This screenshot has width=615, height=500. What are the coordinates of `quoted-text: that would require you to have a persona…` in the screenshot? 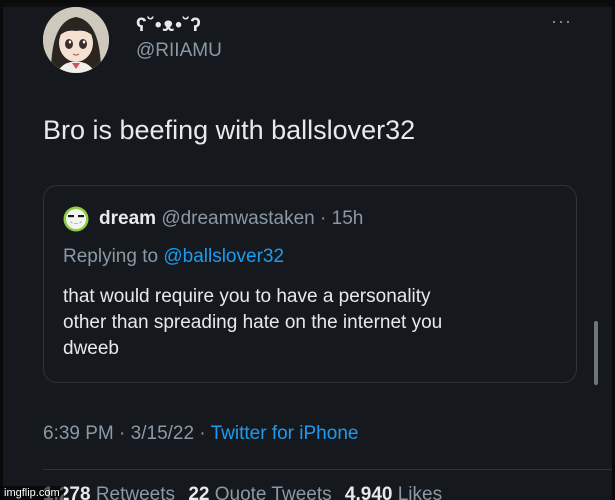 It's located at (313, 323).